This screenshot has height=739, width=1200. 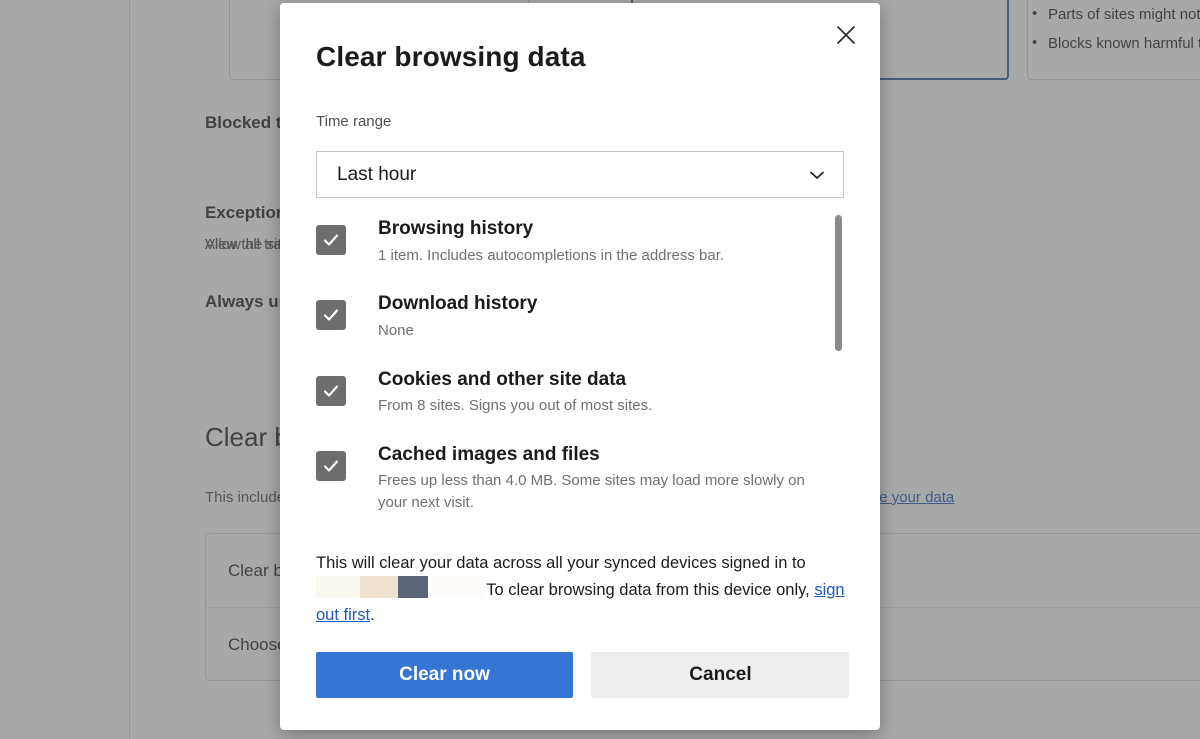 I want to click on option-label: Cached images and files, so click(x=489, y=454).